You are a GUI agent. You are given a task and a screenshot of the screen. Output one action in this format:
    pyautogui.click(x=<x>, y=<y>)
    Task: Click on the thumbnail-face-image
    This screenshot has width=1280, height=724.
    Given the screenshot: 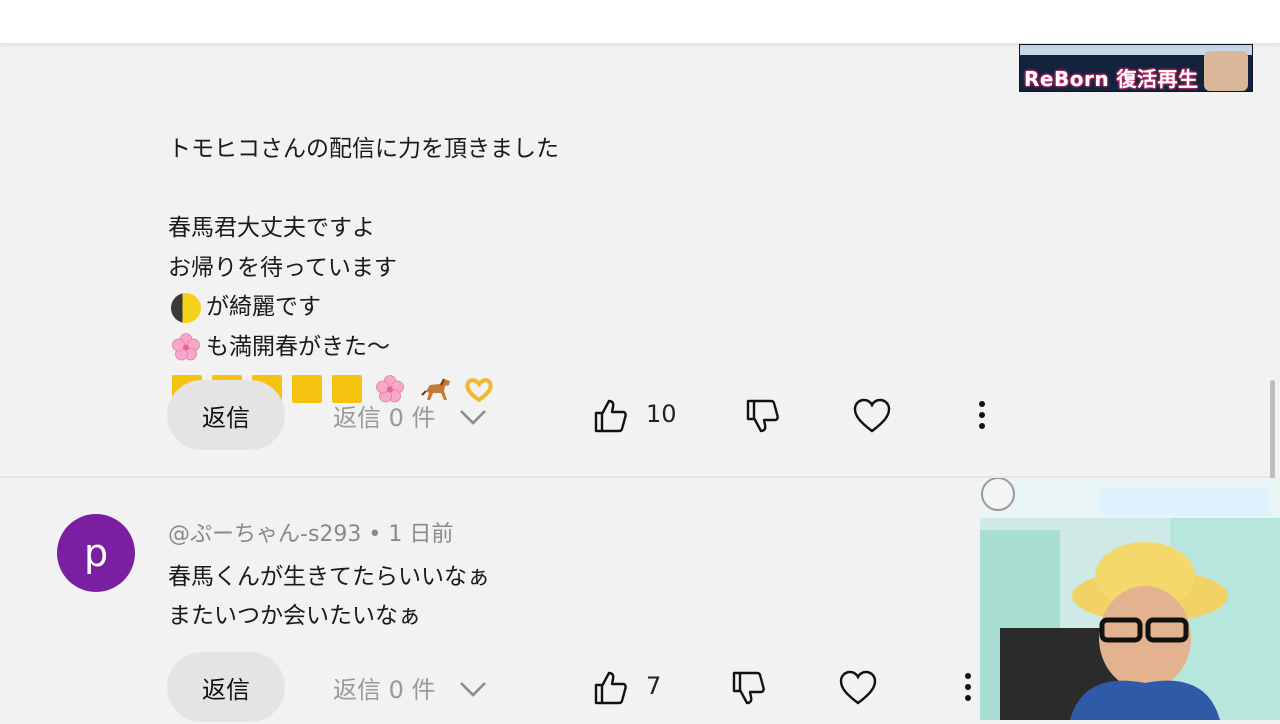 What is the action you would take?
    pyautogui.click(x=1226, y=71)
    